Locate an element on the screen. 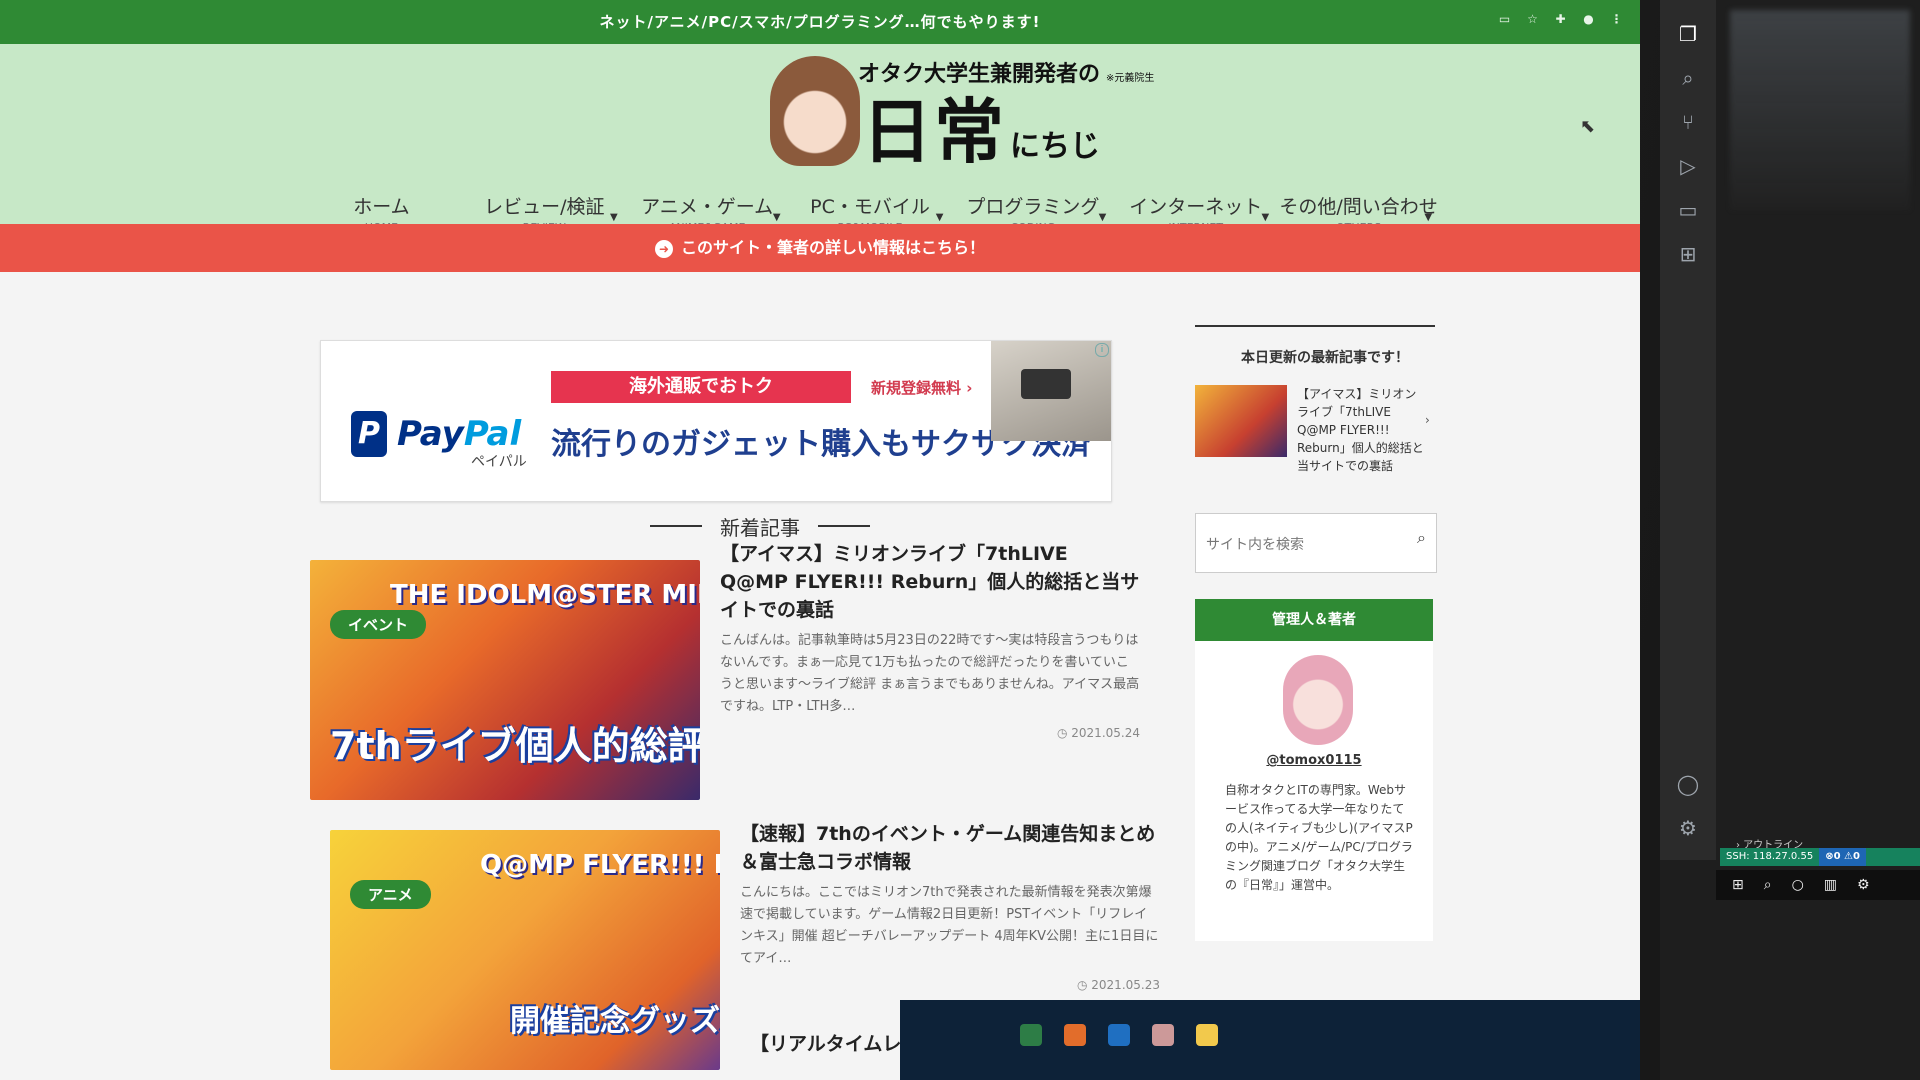 The image size is (1920, 1080). search-input: サイト内を検索 is located at coordinates (1255, 544).